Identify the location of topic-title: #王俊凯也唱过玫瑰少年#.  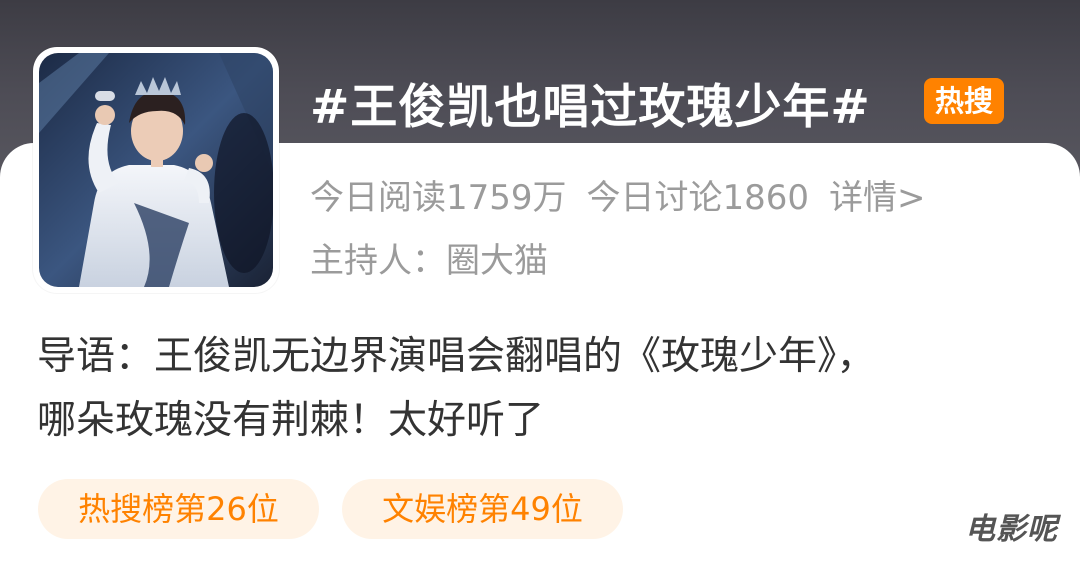
(590, 107).